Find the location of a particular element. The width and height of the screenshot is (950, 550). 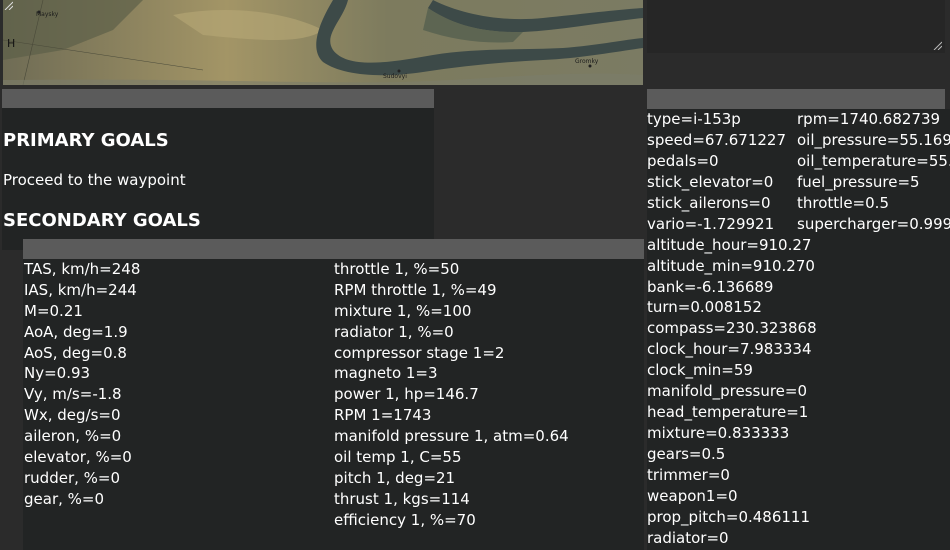

primary-goals-title: PRIMARY GOALS is located at coordinates (86, 140).